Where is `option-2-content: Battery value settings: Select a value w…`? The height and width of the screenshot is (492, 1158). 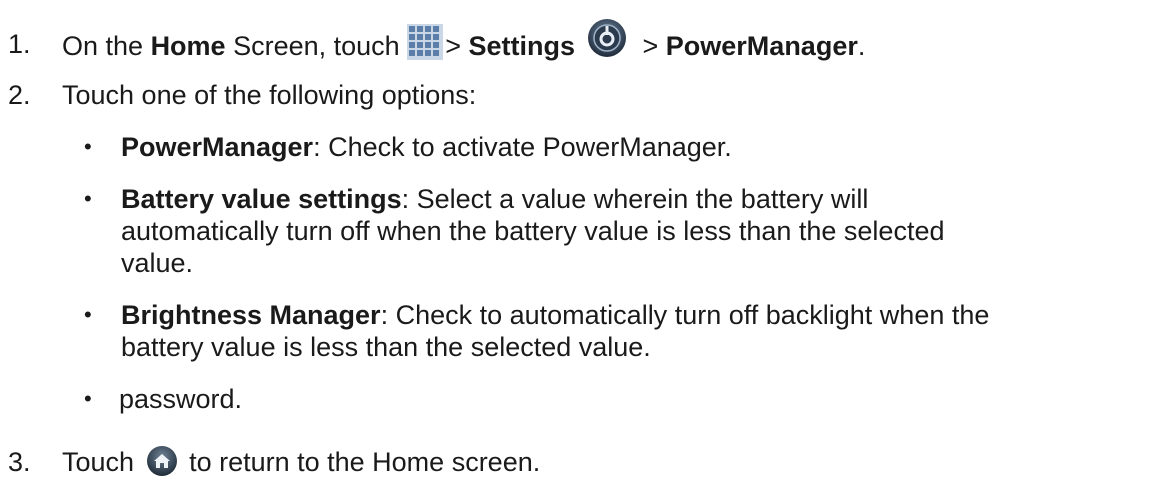
option-2-content: Battery value settings: Select a value w… is located at coordinates (494, 199).